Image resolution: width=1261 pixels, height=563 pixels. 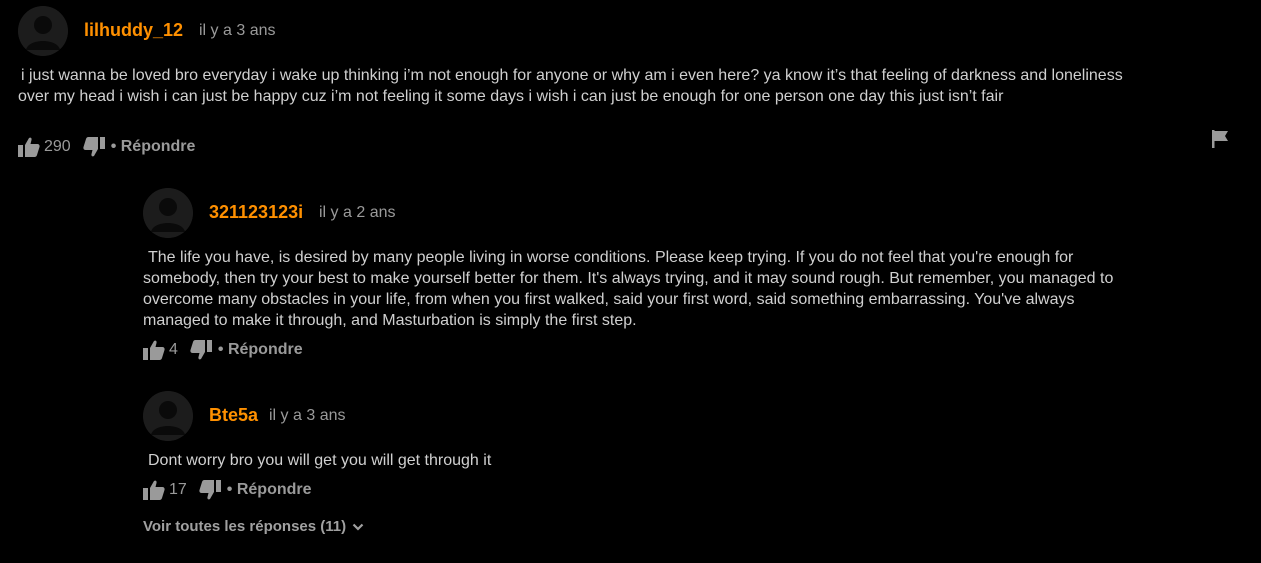 I want to click on reply-username: Bte5a, so click(x=233, y=415).